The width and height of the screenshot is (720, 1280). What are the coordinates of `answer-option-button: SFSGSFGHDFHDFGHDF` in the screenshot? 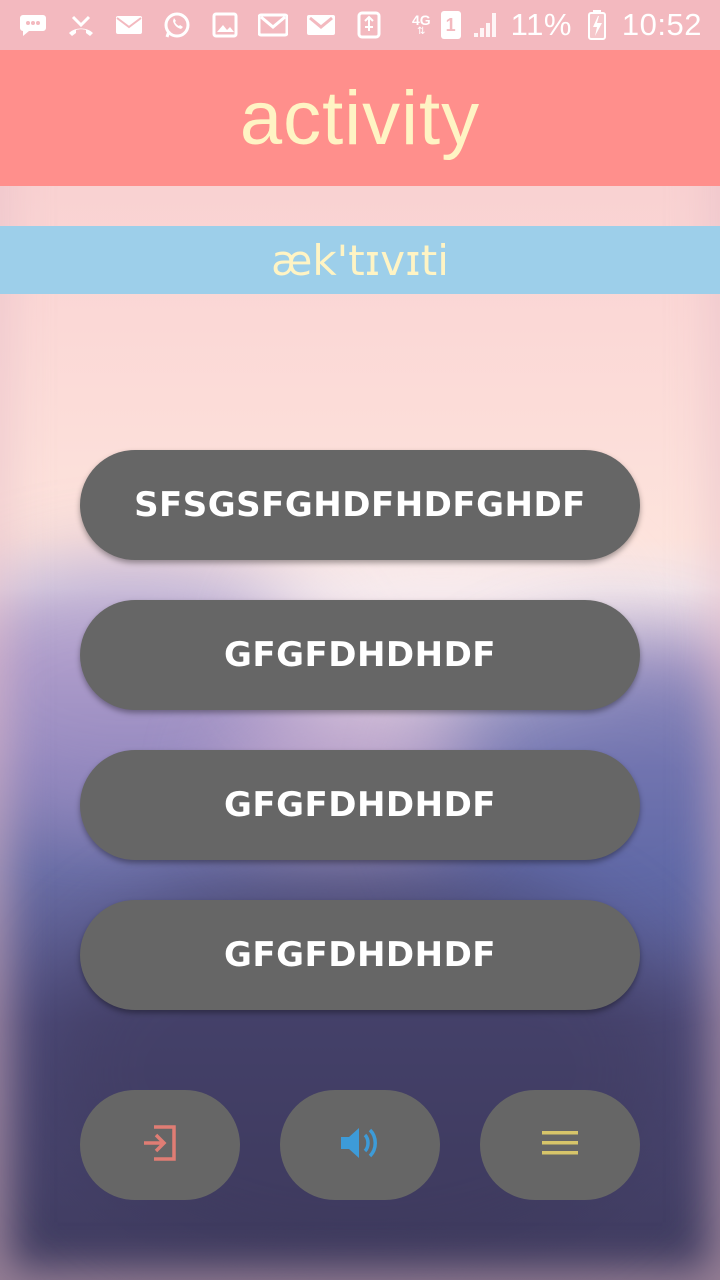 It's located at (360, 505).